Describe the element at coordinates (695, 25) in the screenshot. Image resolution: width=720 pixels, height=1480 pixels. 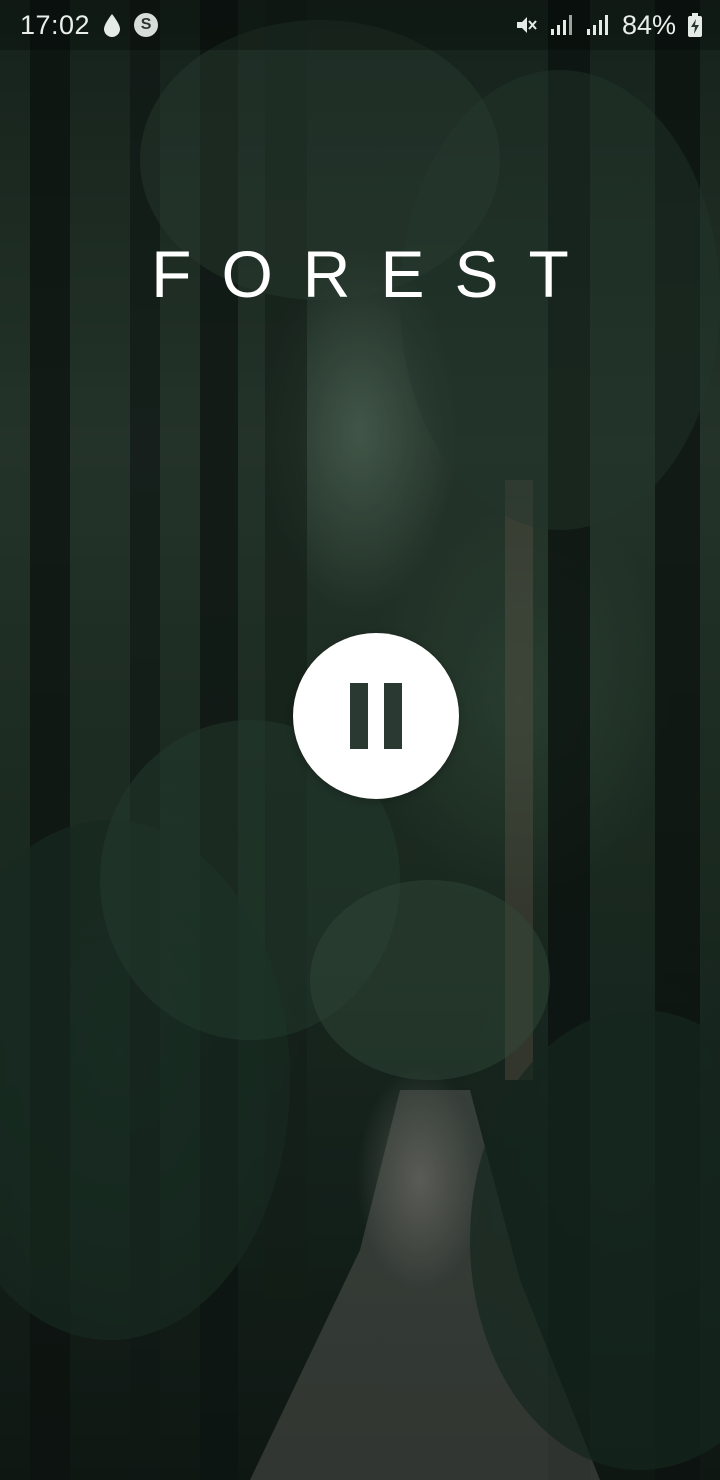
I see `battery-charging-icon` at that location.